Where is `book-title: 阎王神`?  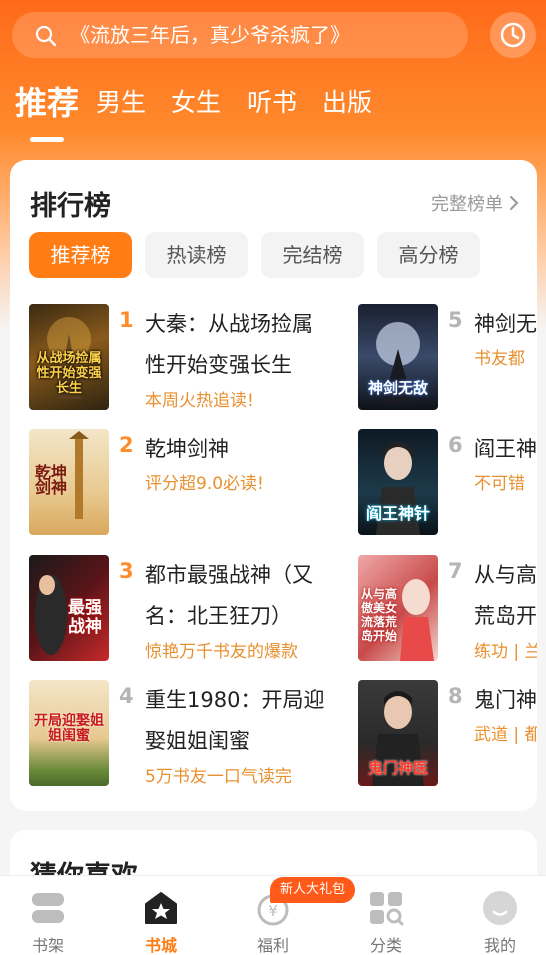
book-title: 阎王神 is located at coordinates (505, 449).